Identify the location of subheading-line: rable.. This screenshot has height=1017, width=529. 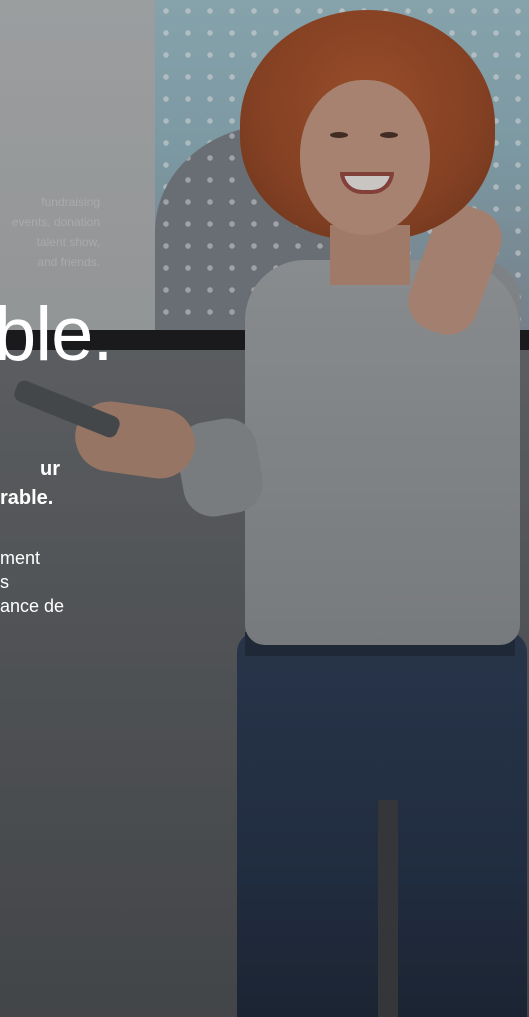
(27, 498).